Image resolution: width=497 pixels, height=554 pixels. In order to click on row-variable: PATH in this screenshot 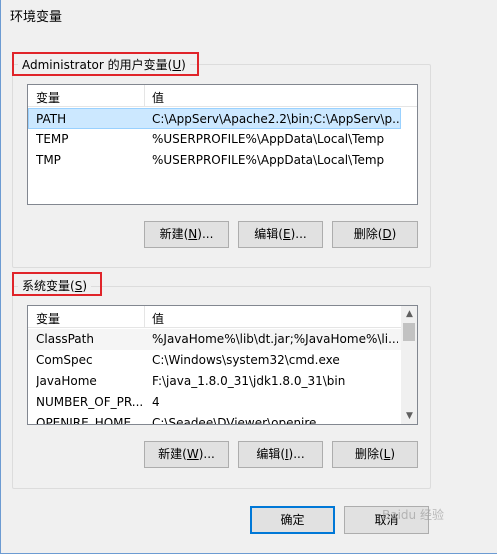, I will do `click(51, 119)`.